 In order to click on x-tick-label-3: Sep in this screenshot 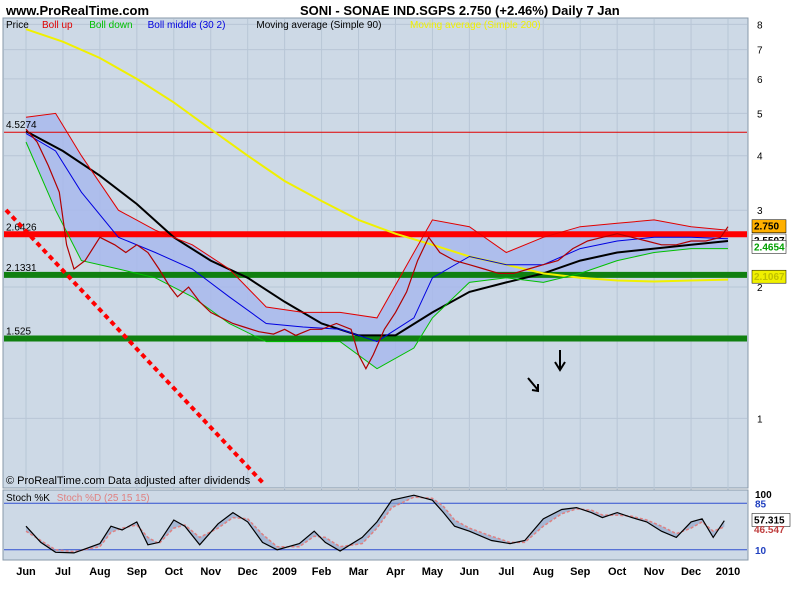, I will do `click(137, 572)`.